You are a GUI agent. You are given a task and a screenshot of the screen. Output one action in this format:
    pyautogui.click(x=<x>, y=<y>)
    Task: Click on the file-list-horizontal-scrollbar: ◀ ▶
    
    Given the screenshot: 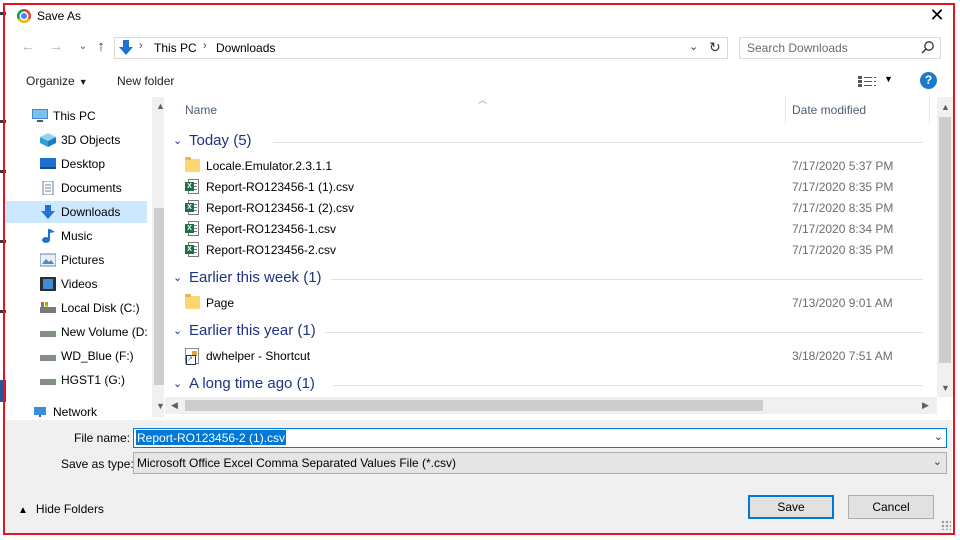 What is the action you would take?
    pyautogui.click(x=551, y=405)
    